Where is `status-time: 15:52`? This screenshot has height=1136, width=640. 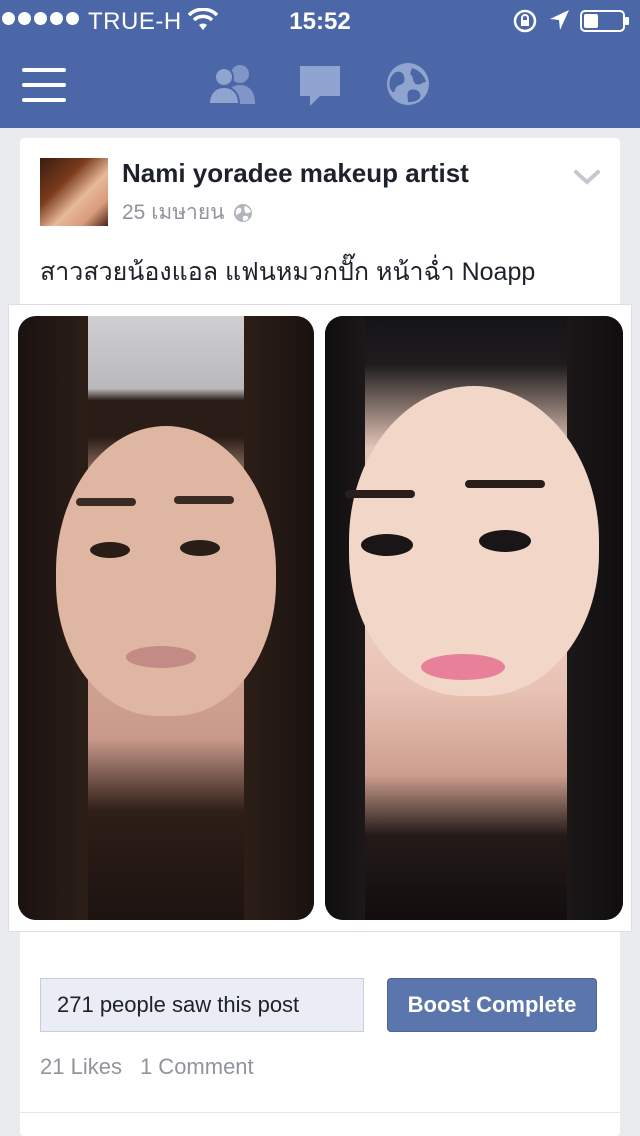
status-time: 15:52 is located at coordinates (320, 21).